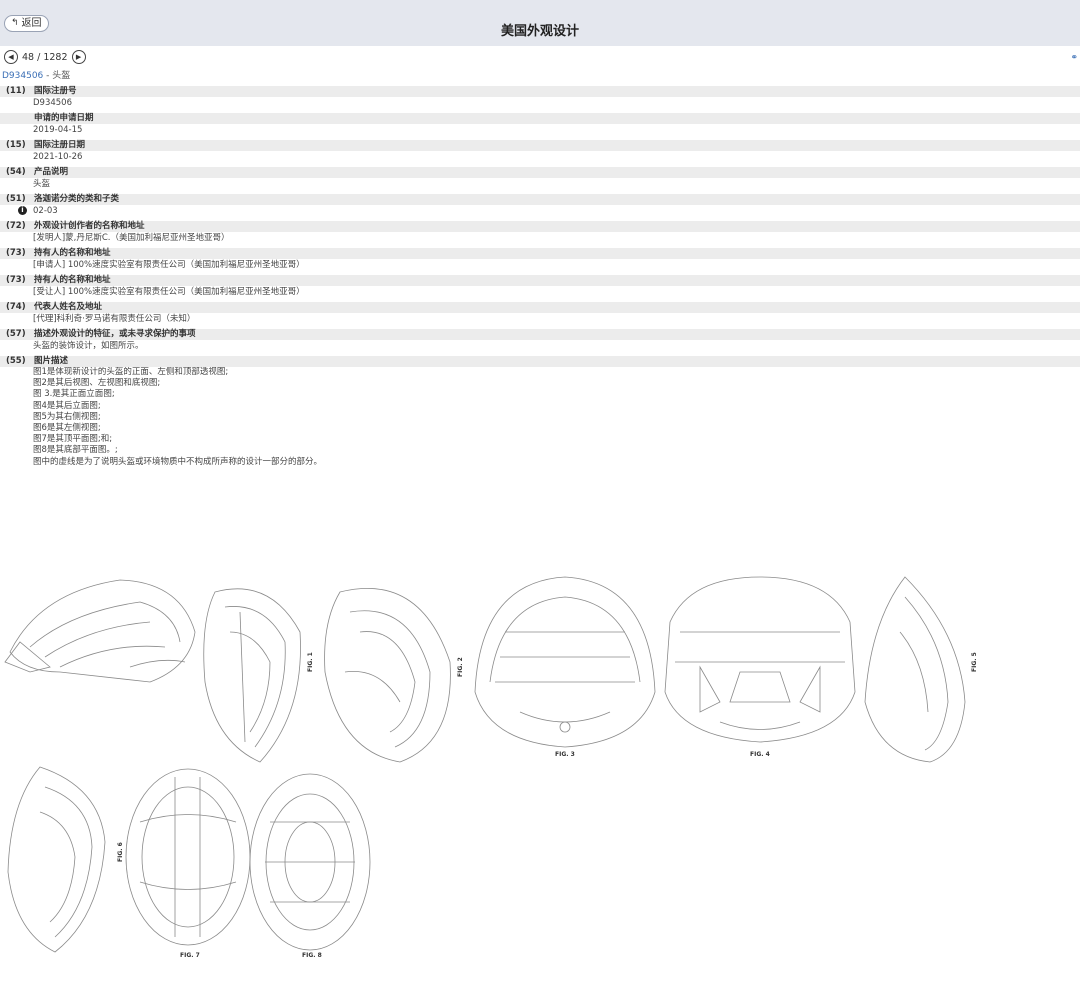 Image resolution: width=1080 pixels, height=984 pixels. I want to click on helmet-drawing-underside, so click(387, 675).